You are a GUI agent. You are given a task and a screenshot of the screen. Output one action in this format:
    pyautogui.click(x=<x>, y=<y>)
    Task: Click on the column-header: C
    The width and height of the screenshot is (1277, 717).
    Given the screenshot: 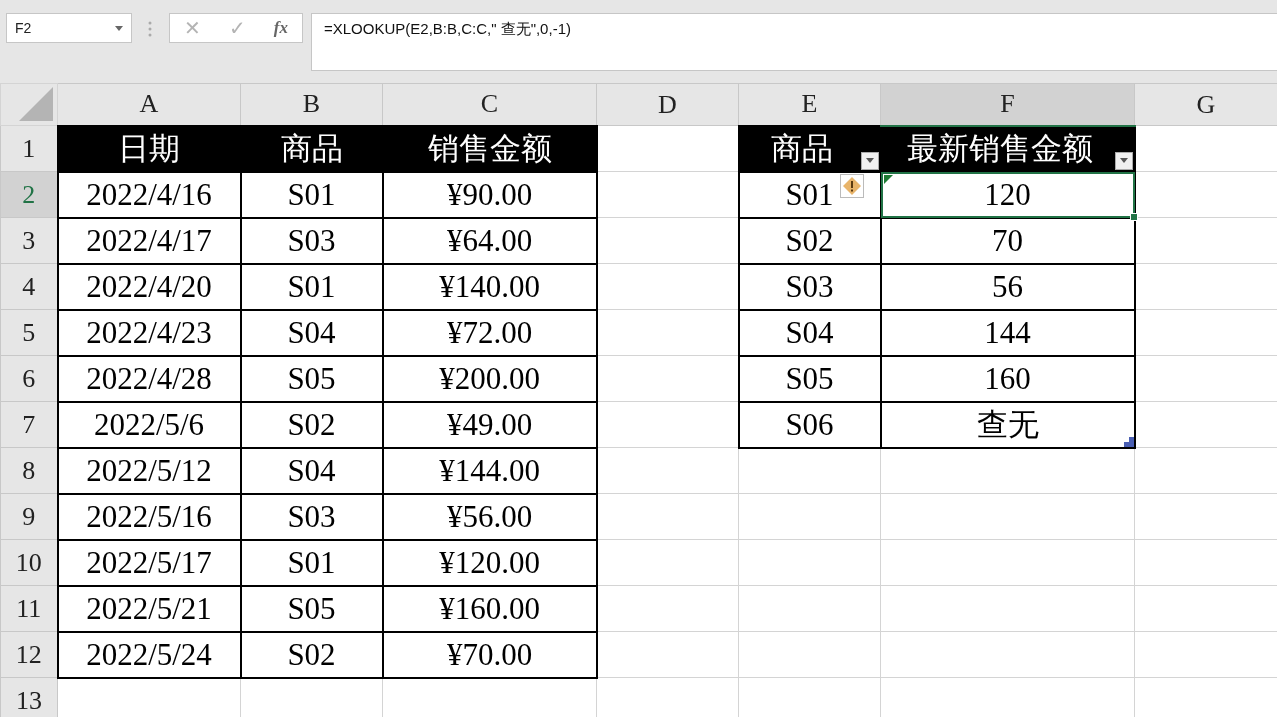 What is the action you would take?
    pyautogui.click(x=489, y=104)
    